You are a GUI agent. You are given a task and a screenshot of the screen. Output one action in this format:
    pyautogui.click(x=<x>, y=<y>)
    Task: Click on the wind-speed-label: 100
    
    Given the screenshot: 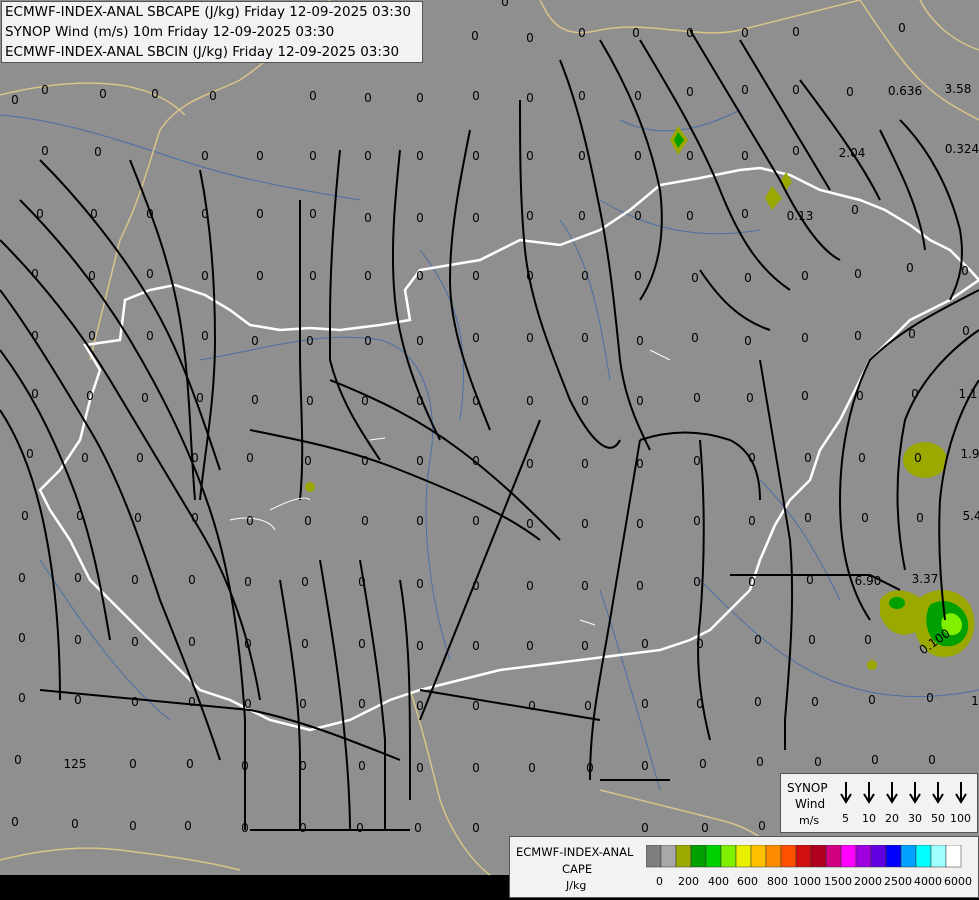 What is the action you would take?
    pyautogui.click(x=960, y=818)
    